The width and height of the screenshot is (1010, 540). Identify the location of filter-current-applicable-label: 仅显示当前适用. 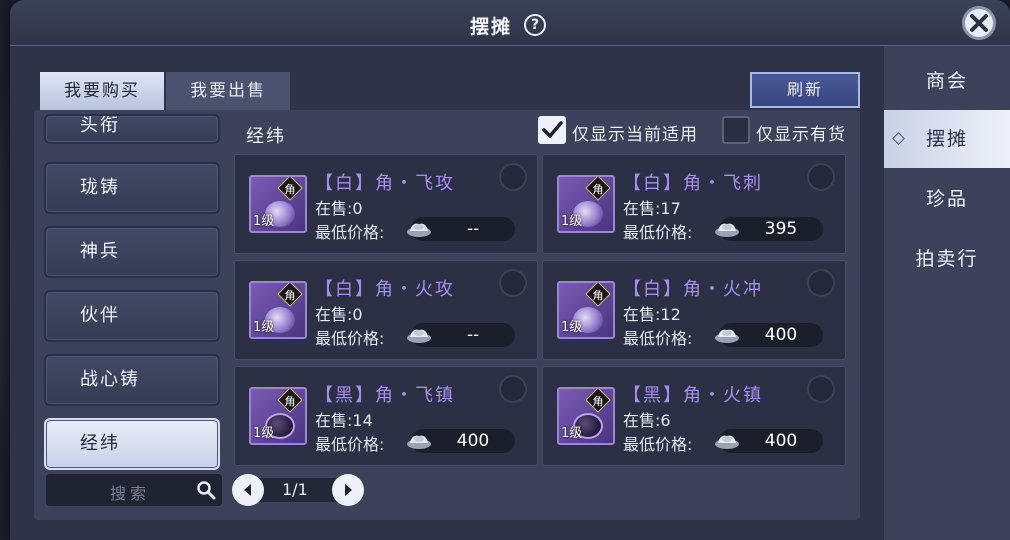
(635, 135).